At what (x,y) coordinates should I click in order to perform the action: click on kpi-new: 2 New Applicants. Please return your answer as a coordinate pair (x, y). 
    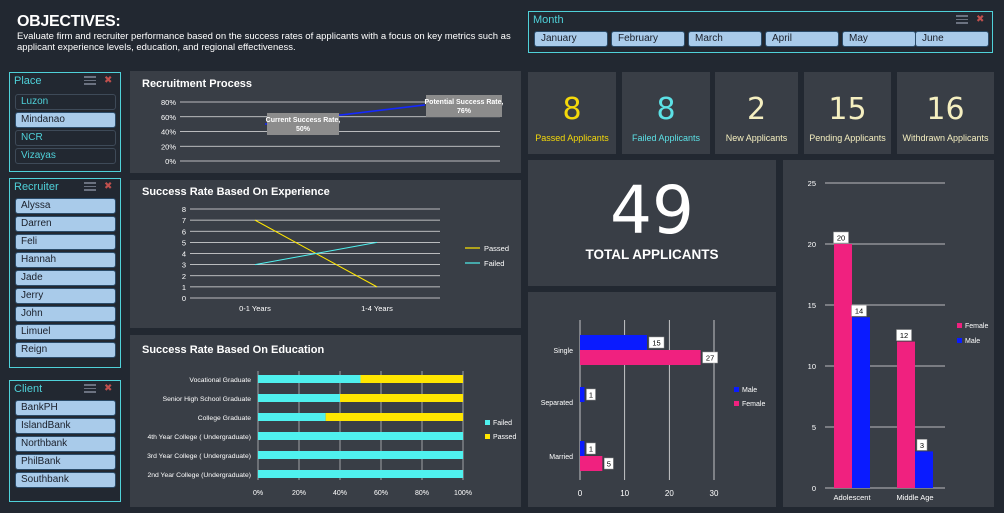
    Looking at the image, I should click on (756, 113).